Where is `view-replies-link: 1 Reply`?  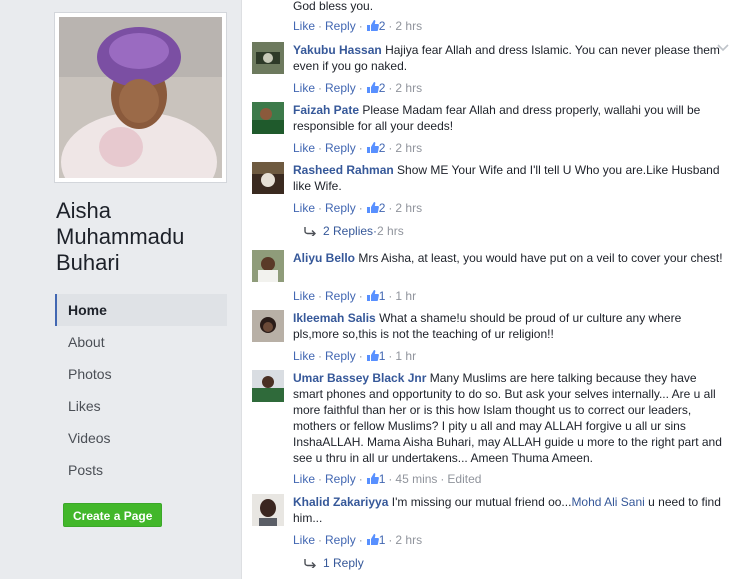 view-replies-link: 1 Reply is located at coordinates (333, 563).